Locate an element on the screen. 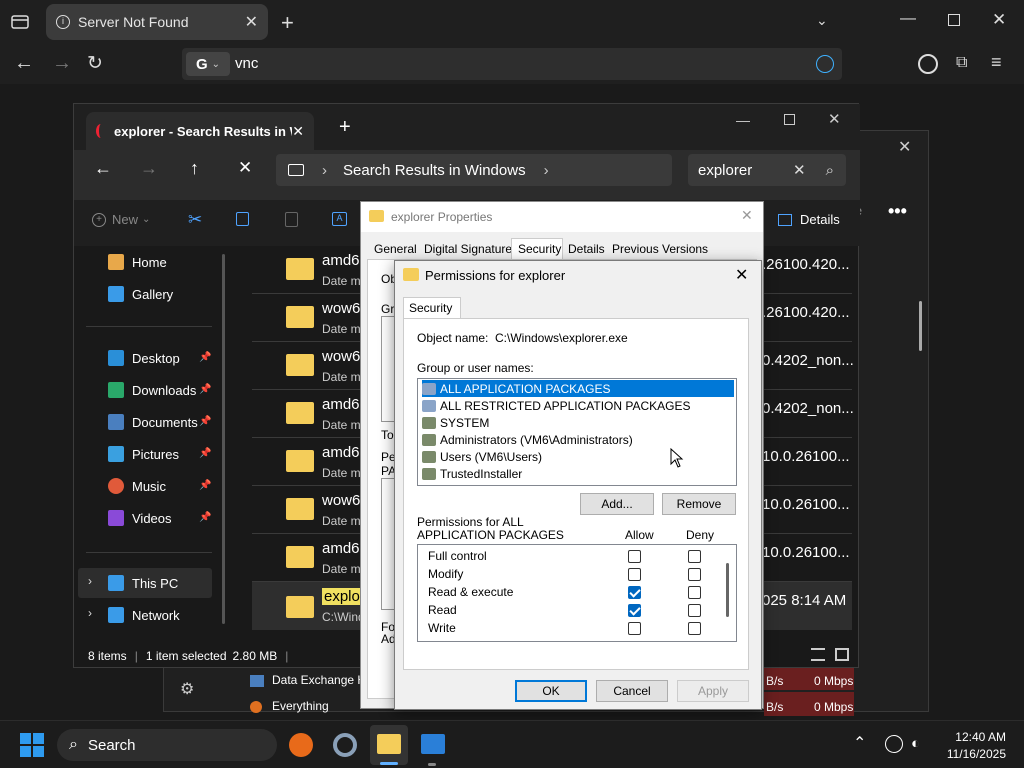 The width and height of the screenshot is (1024, 768). details-button: Details is located at coordinates (809, 219).